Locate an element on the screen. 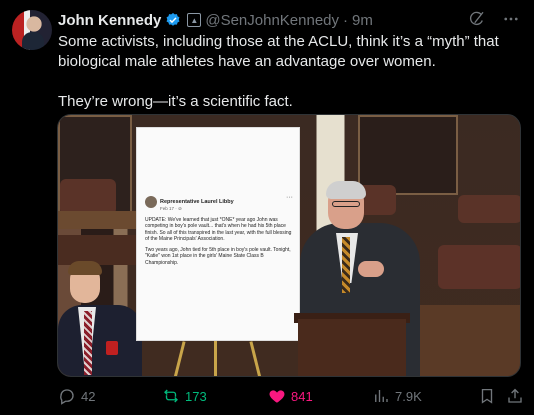 The image size is (534, 415). views-button: 7.9K is located at coordinates (397, 396).